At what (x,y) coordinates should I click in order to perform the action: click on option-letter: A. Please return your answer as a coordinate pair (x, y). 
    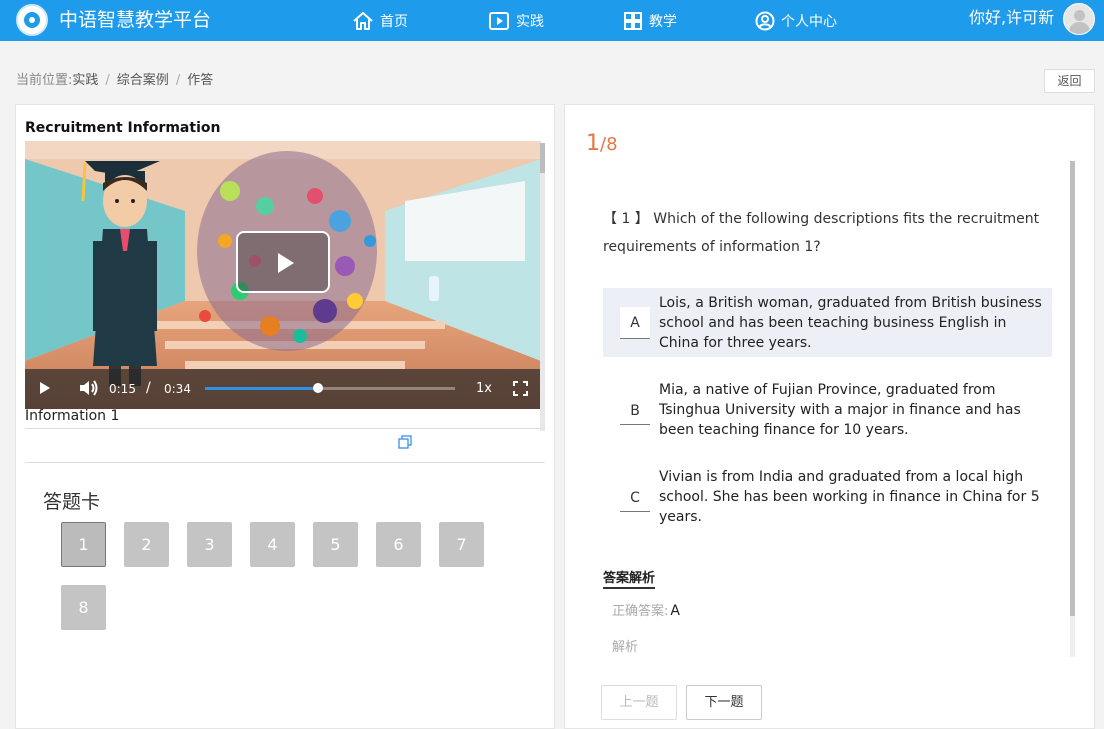
    Looking at the image, I should click on (635, 323).